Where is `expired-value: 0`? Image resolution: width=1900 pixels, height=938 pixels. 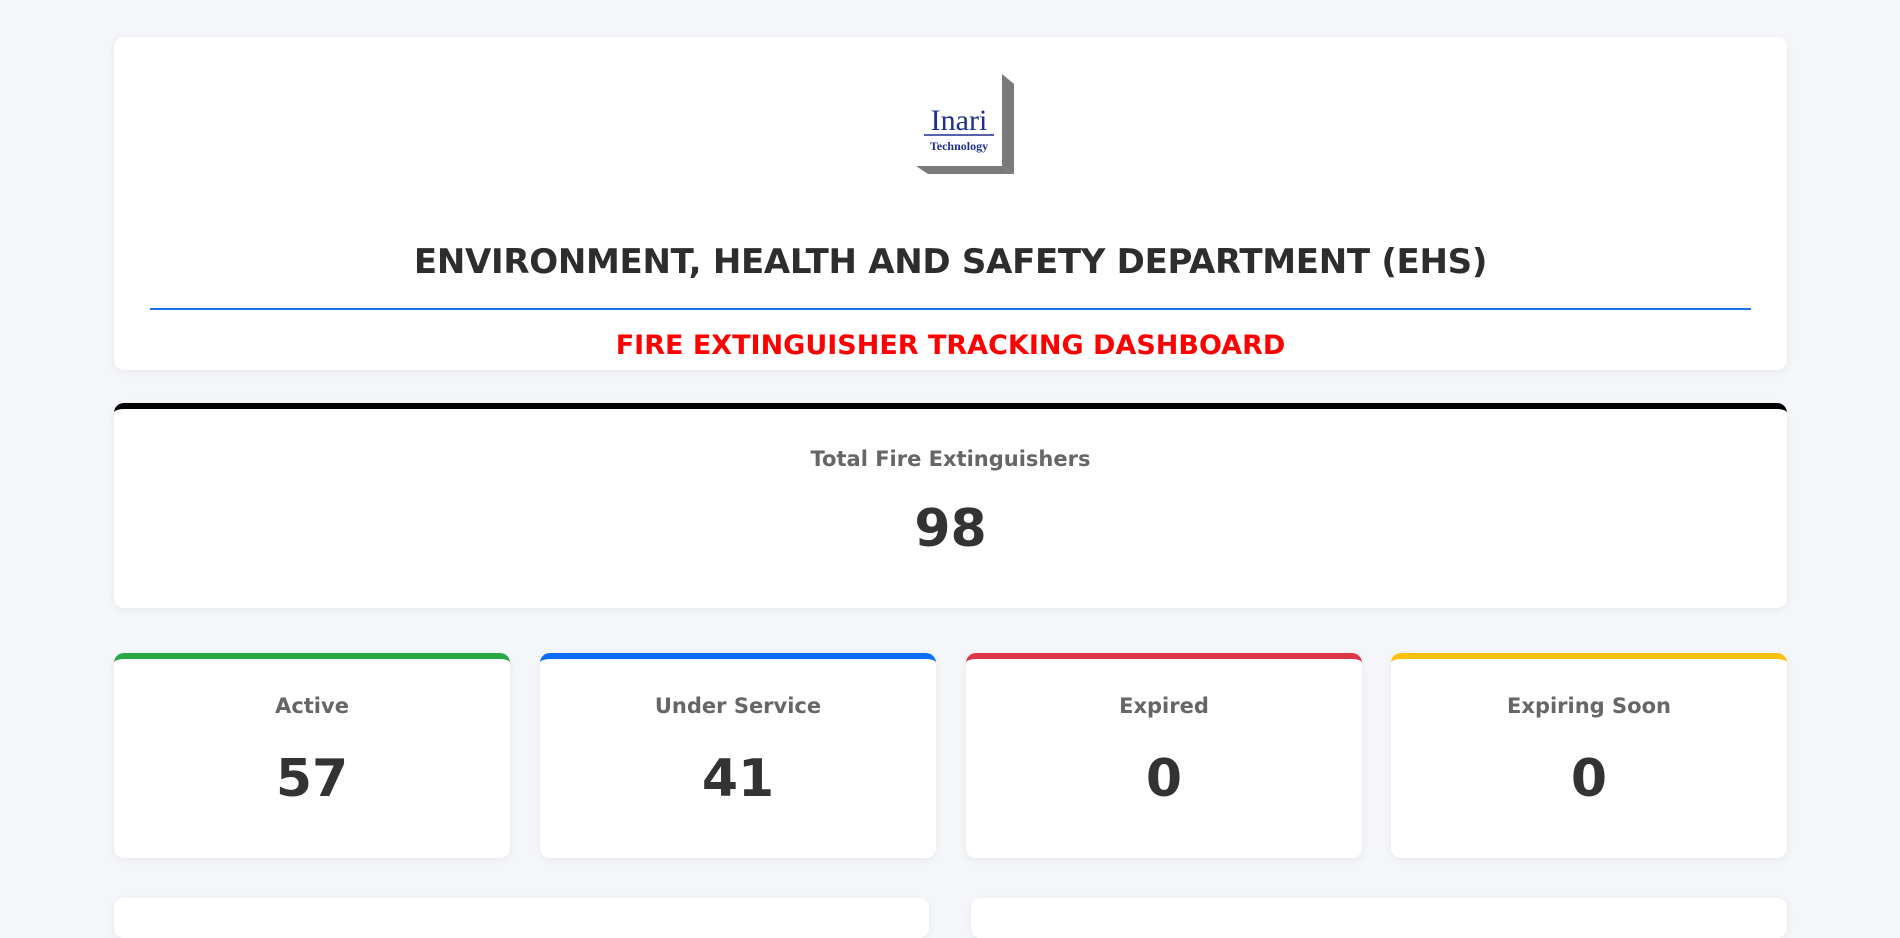 expired-value: 0 is located at coordinates (1164, 779).